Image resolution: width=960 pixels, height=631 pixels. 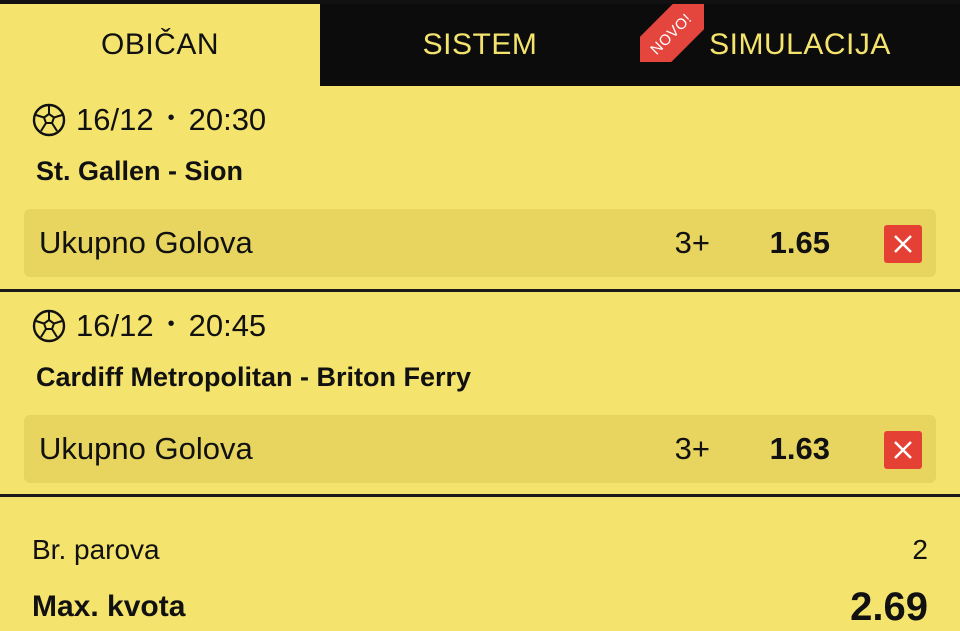 I want to click on tab-label: OBIČAN, so click(x=160, y=44).